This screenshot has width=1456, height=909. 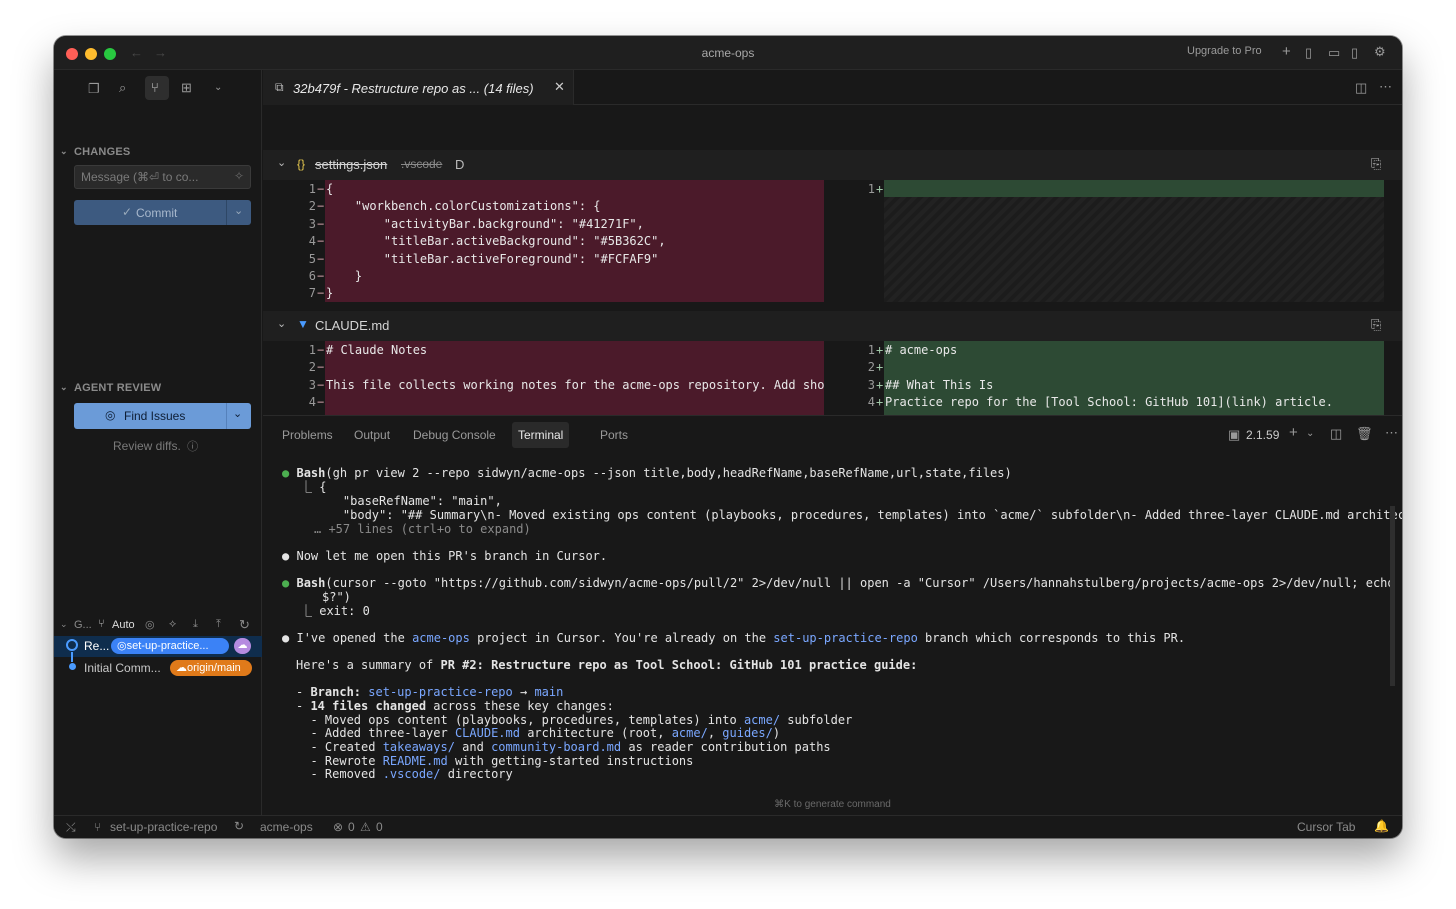 I want to click on status-branch: set-up-practice-repo, so click(x=163, y=827).